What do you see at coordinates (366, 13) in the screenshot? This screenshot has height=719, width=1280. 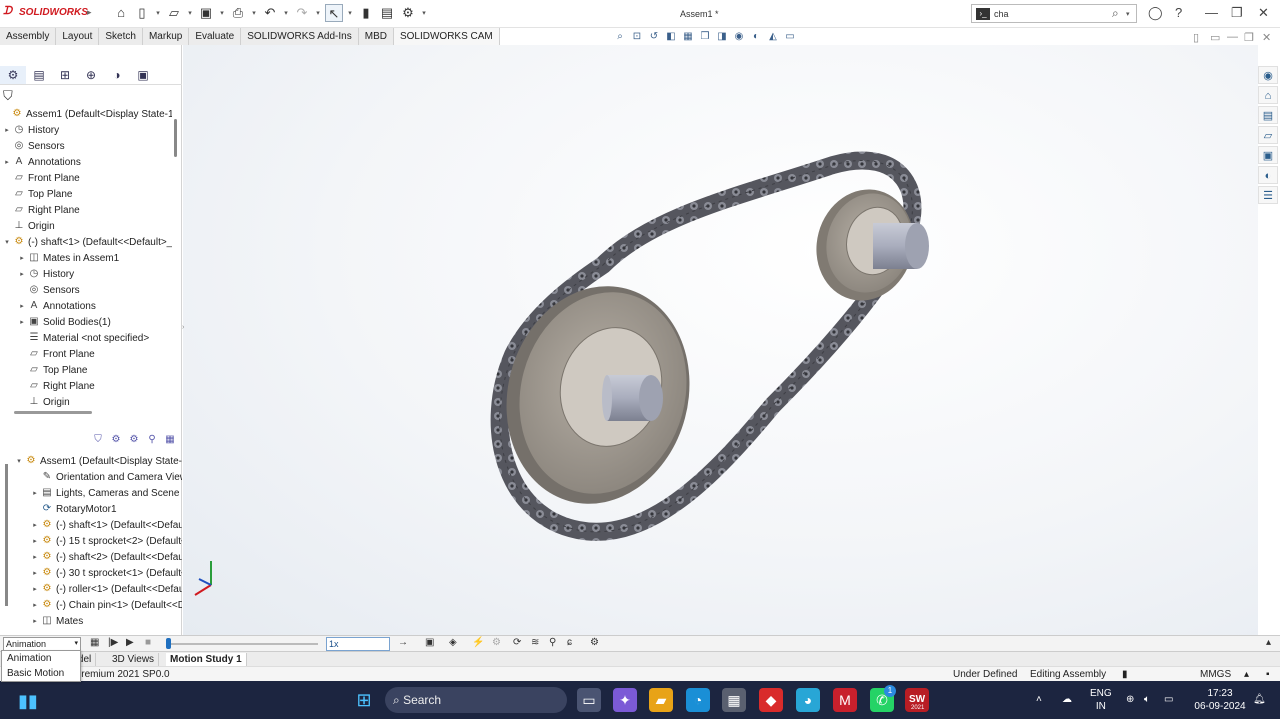 I see `traffic-light-icon: ▮` at bounding box center [366, 13].